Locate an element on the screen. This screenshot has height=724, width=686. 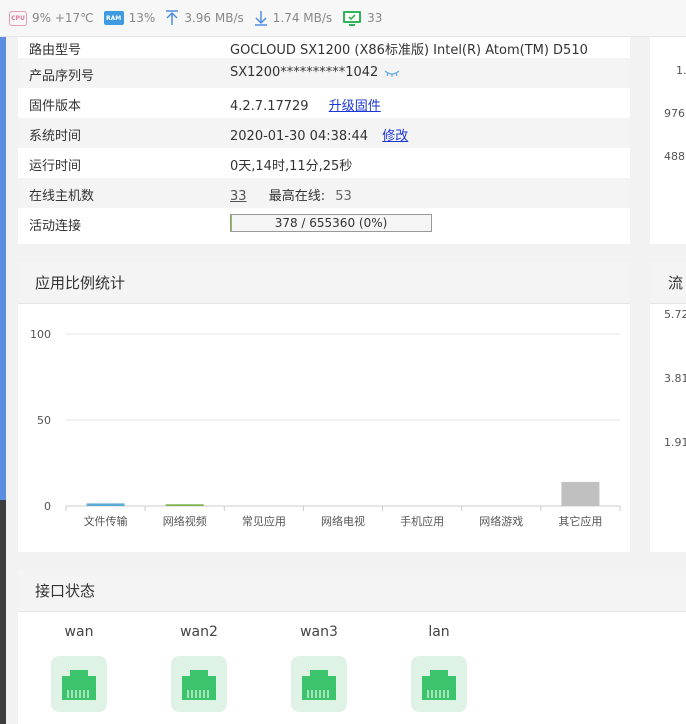
info-key: 在线主机数 is located at coordinates (62, 196).